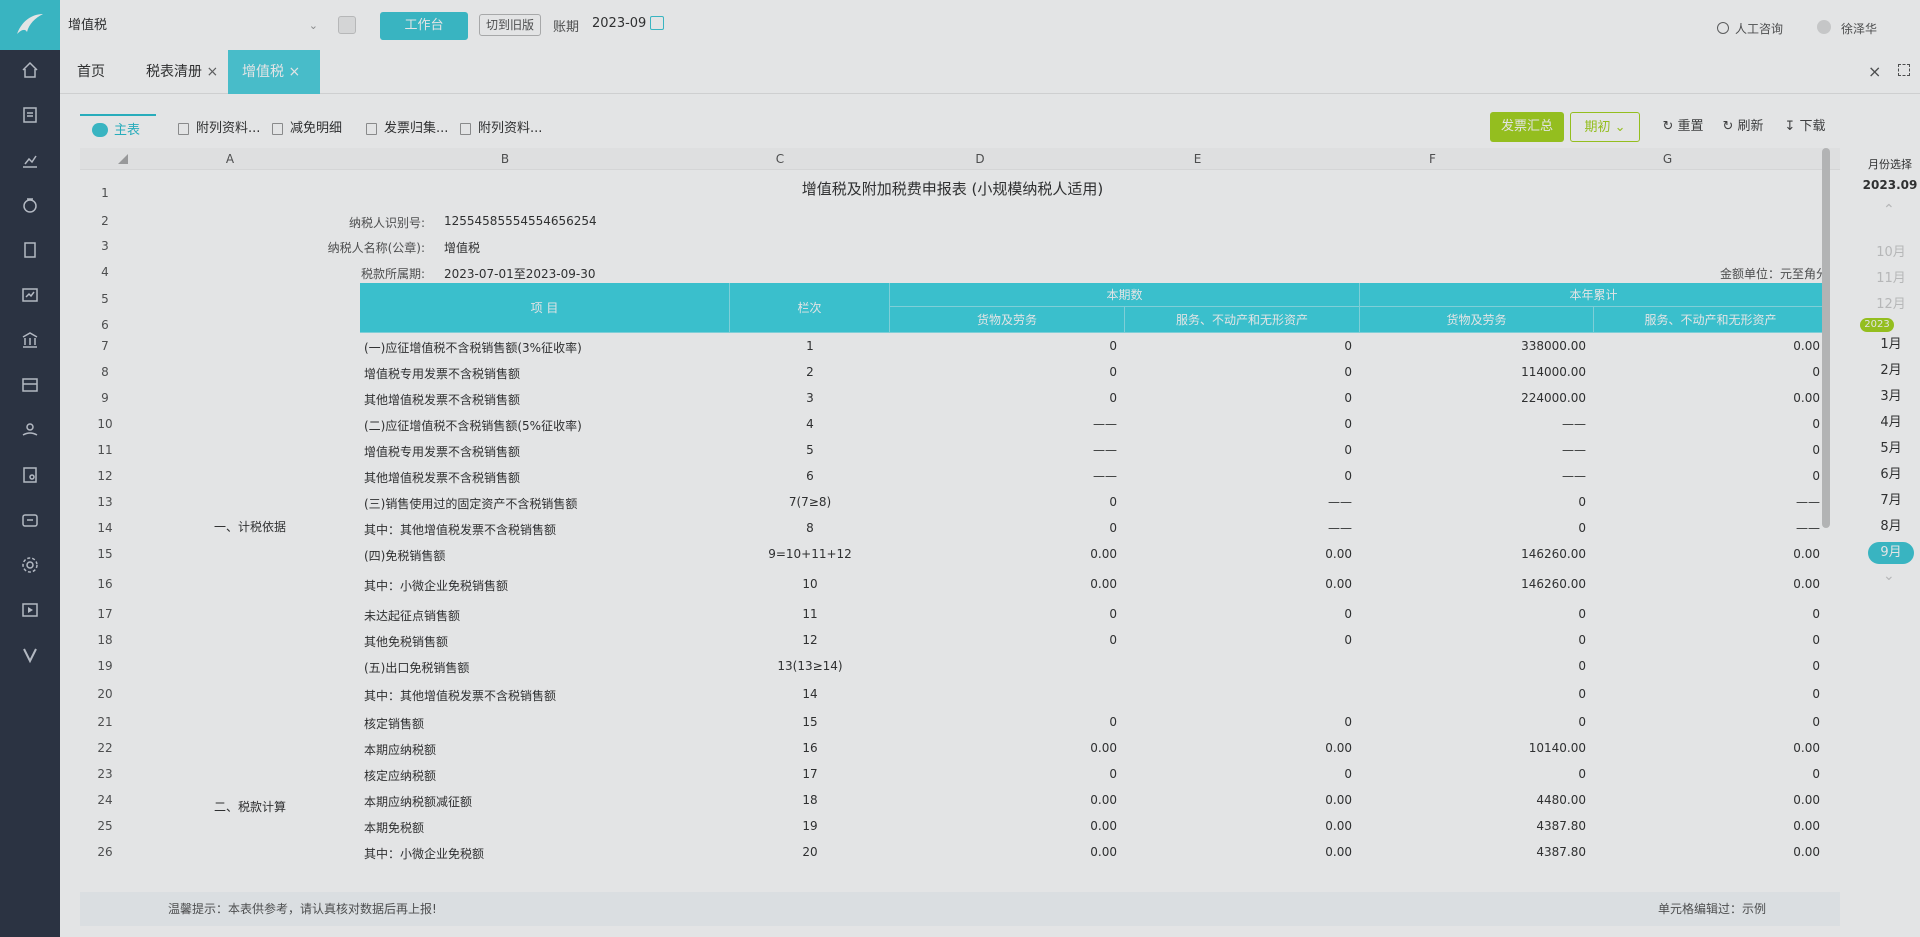 Image resolution: width=1920 pixels, height=937 pixels. I want to click on services-ytd-cell: ——, so click(1711, 502).